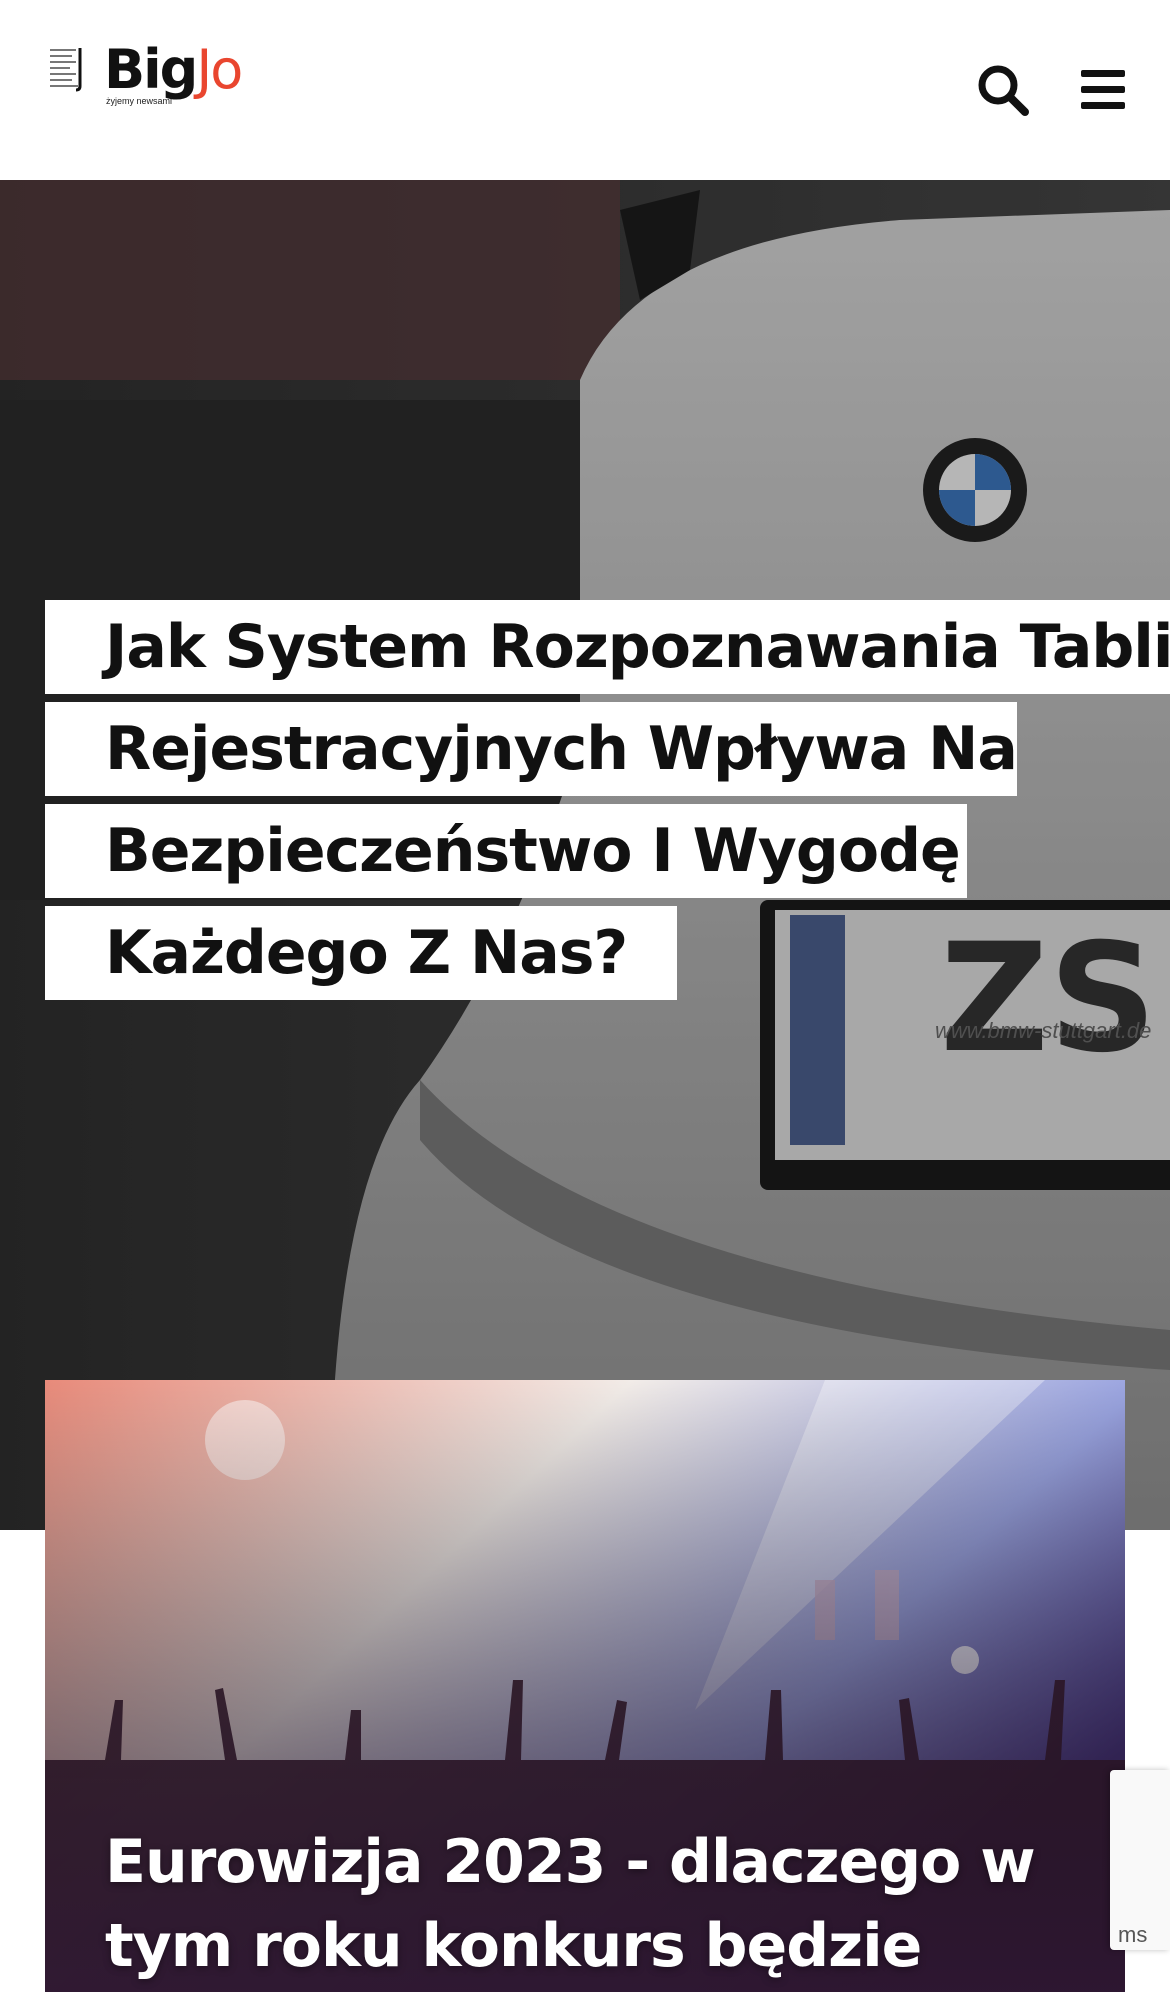 This screenshot has height=1992, width=1170. Describe the element at coordinates (66, 70) in the screenshot. I see `logo-lines-icon` at that location.